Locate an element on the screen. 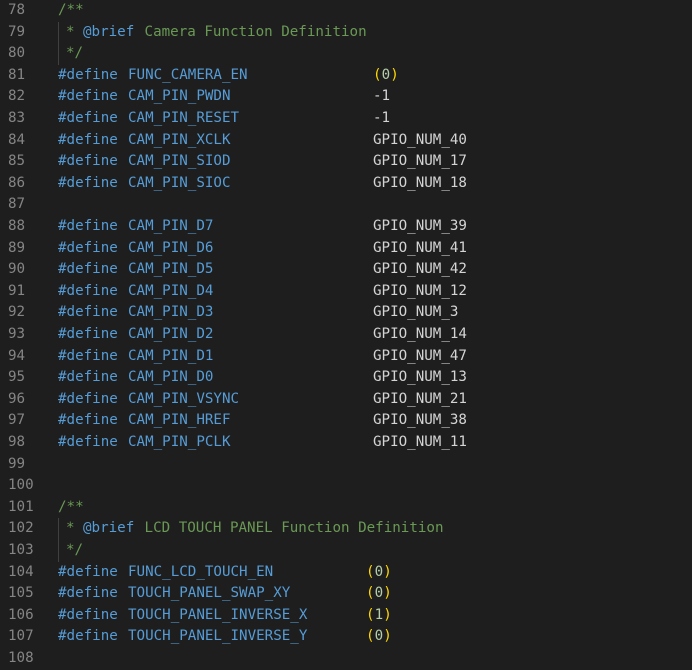 Image resolution: width=692 pixels, height=670 pixels. code-line: 85 #define CAM_PIN_SIOD GPIO_NUM_17 is located at coordinates (346, 162).